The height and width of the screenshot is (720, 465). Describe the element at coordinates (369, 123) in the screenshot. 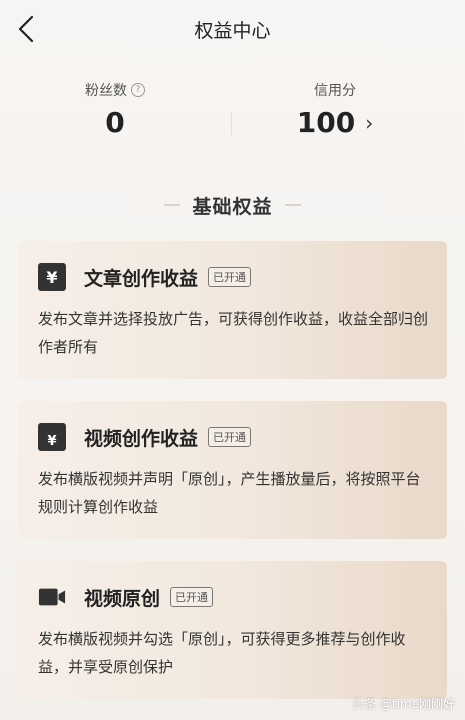

I see `chevron-right-icon: ›` at that location.